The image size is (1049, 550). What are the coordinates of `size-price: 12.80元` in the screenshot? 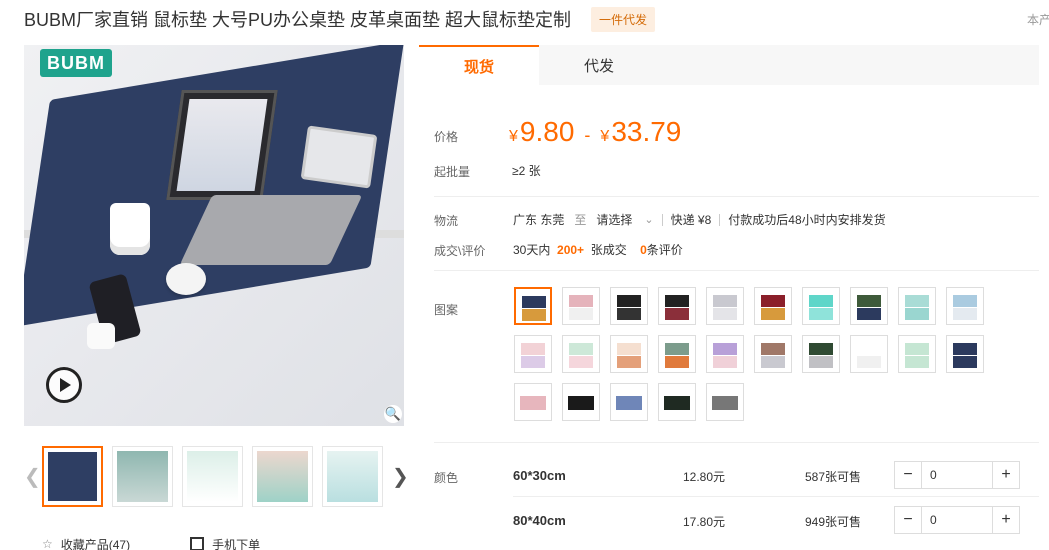 It's located at (704, 477).